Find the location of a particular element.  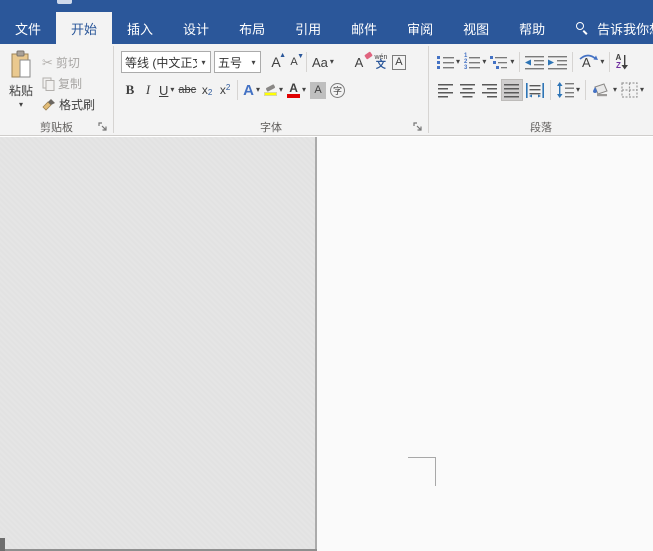

increase-indent-icon is located at coordinates (558, 62).